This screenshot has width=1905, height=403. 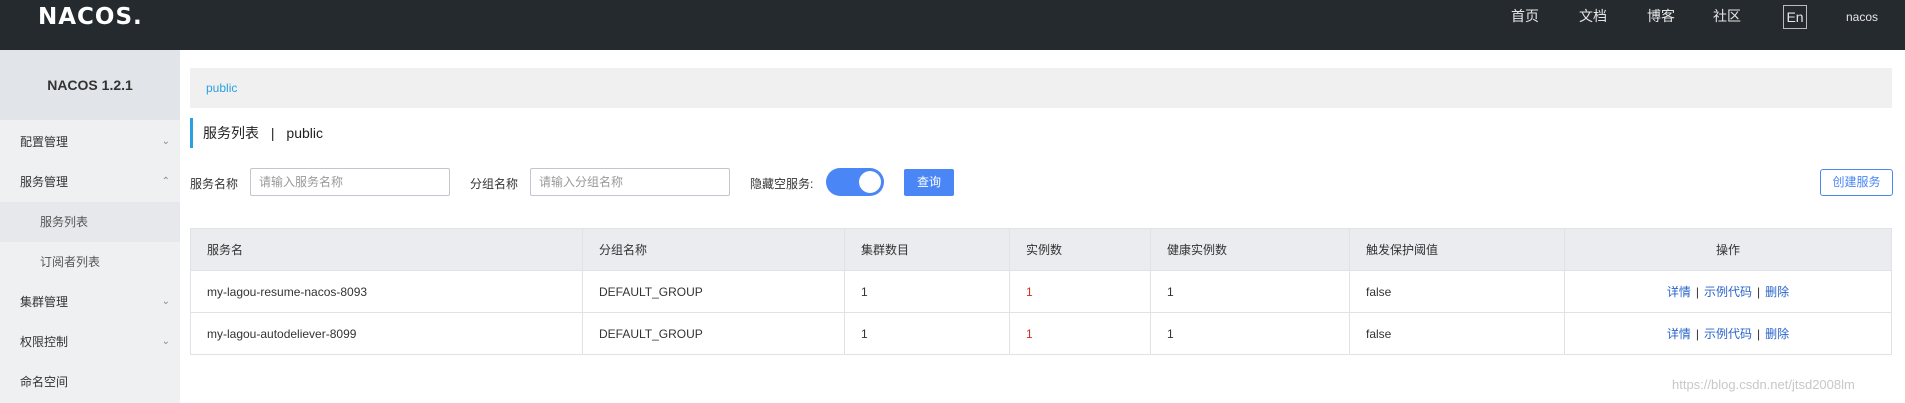 I want to click on sidebar-item-label: 服务管理, so click(x=44, y=182).